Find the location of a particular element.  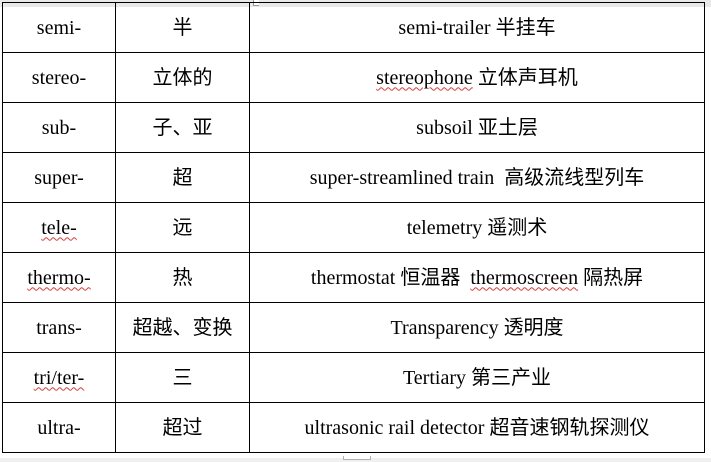

prefix-text: thermo- is located at coordinates (59, 277).